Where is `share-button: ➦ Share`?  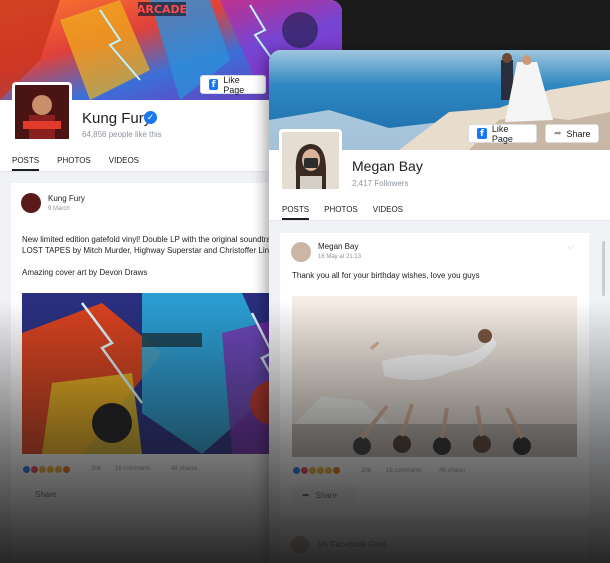
share-button: ➦ Share is located at coordinates (324, 495).